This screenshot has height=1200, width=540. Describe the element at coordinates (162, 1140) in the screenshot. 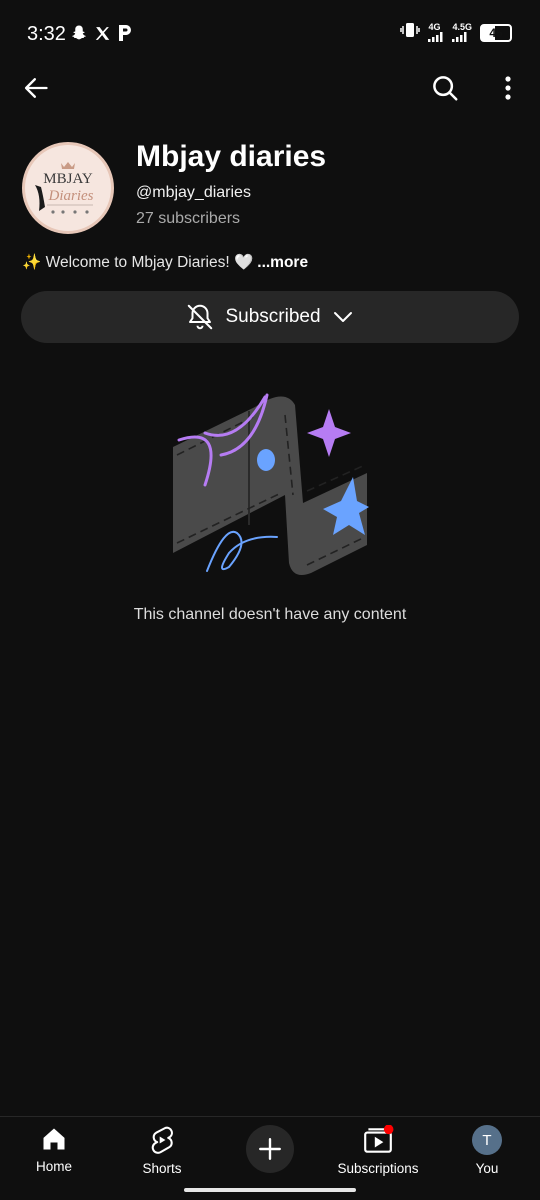

I see `shorts-icon` at that location.